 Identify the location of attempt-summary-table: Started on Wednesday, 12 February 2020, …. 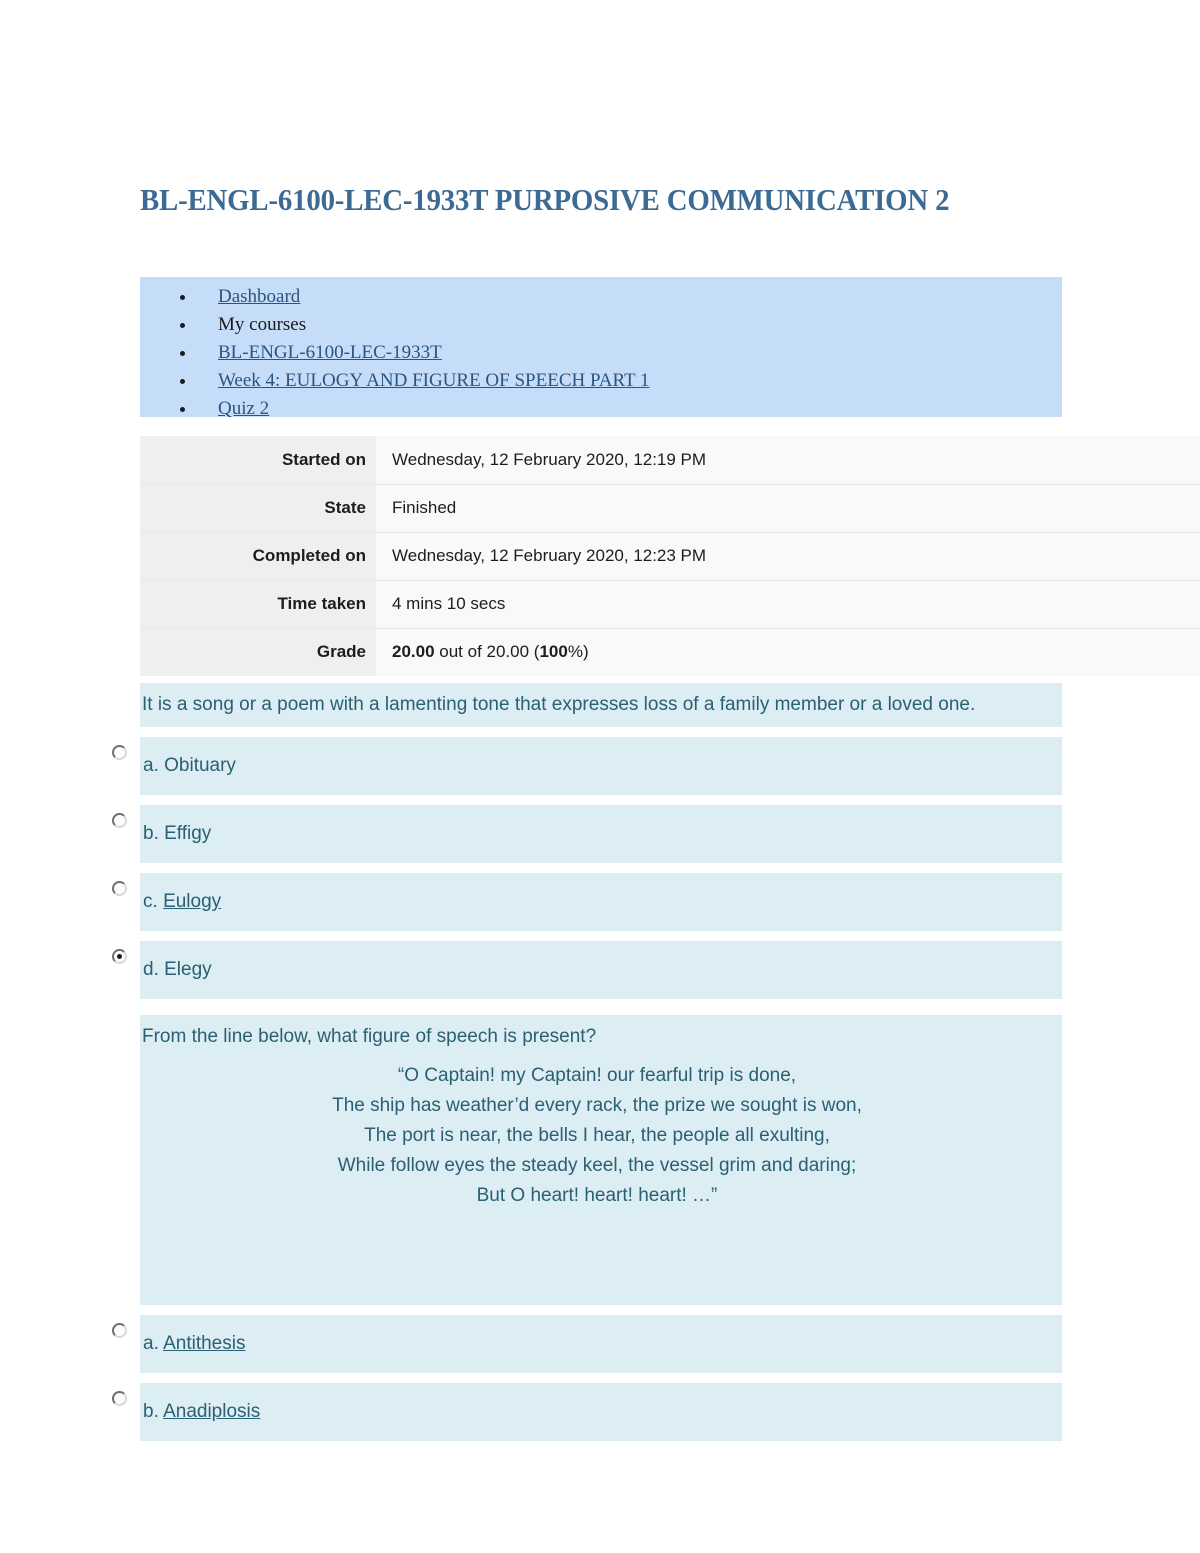
(670, 556).